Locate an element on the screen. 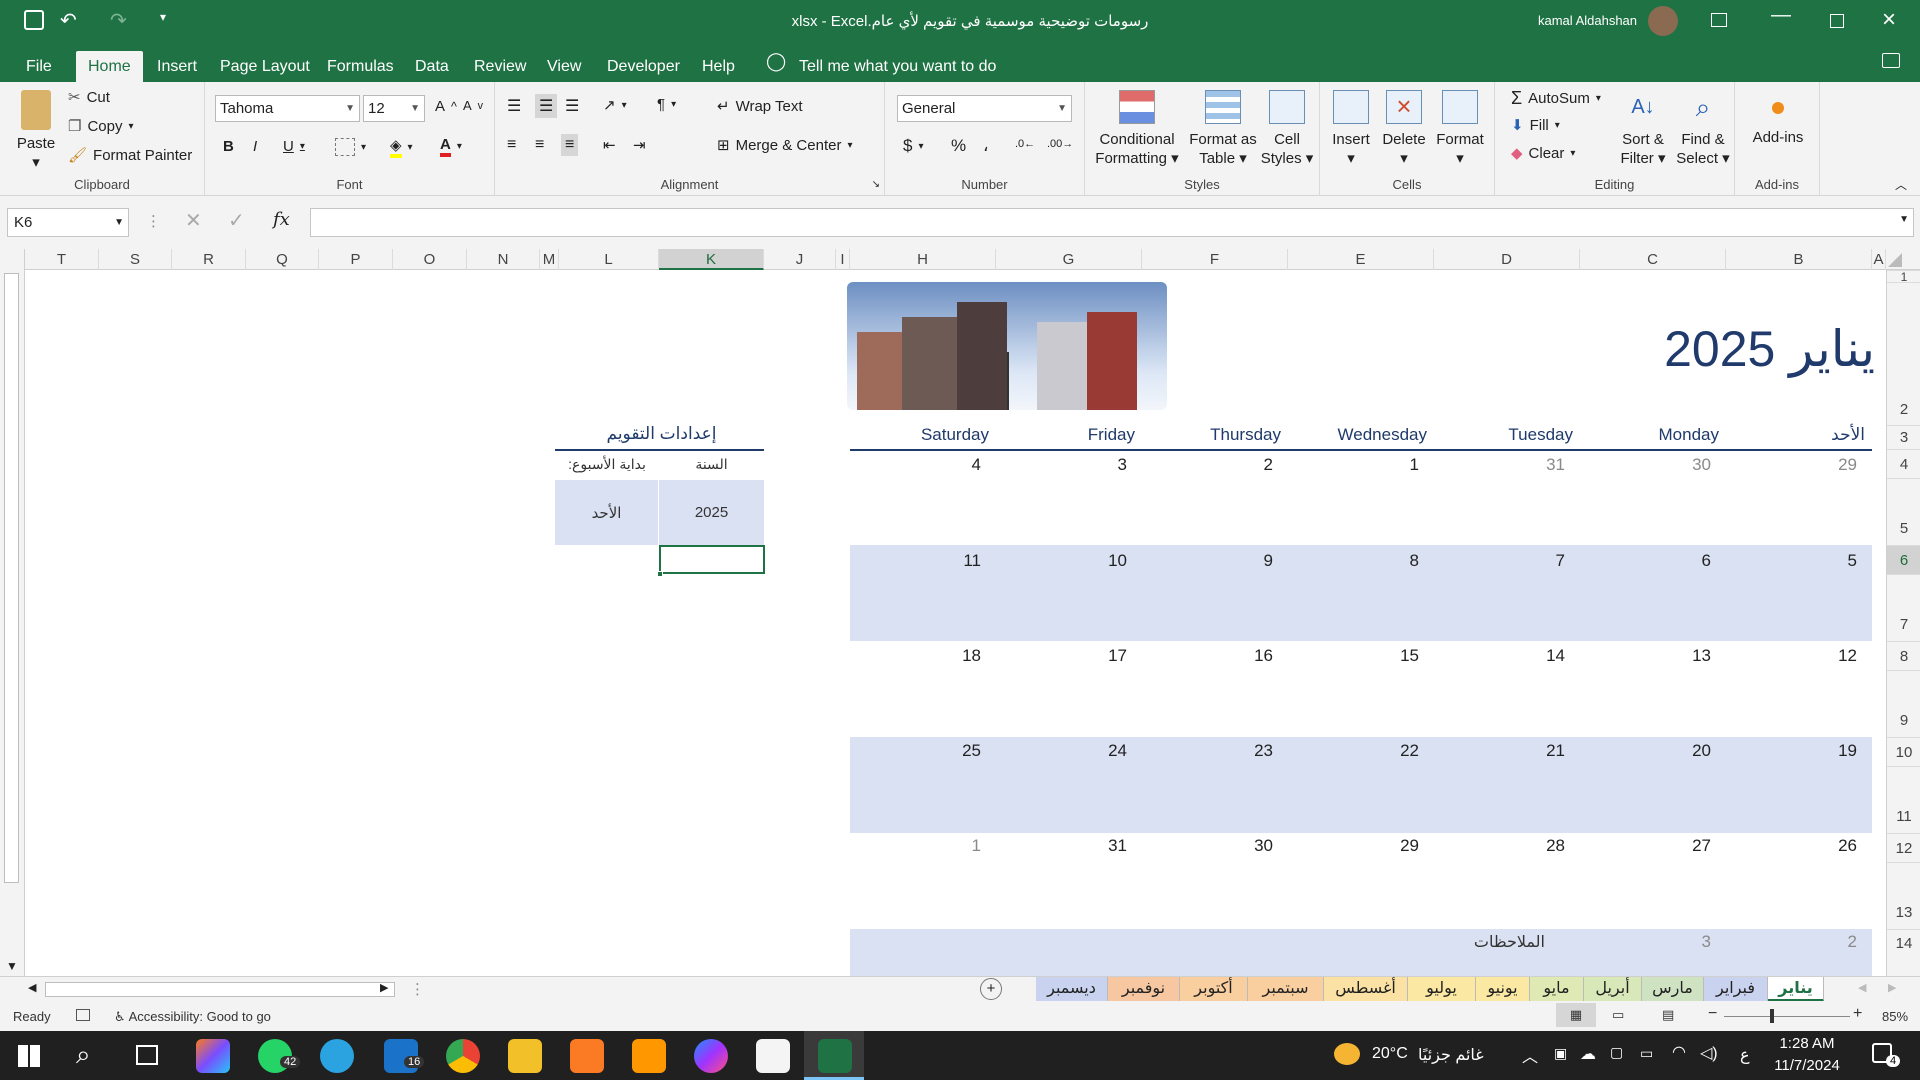  italic-button: I is located at coordinates (255, 146).